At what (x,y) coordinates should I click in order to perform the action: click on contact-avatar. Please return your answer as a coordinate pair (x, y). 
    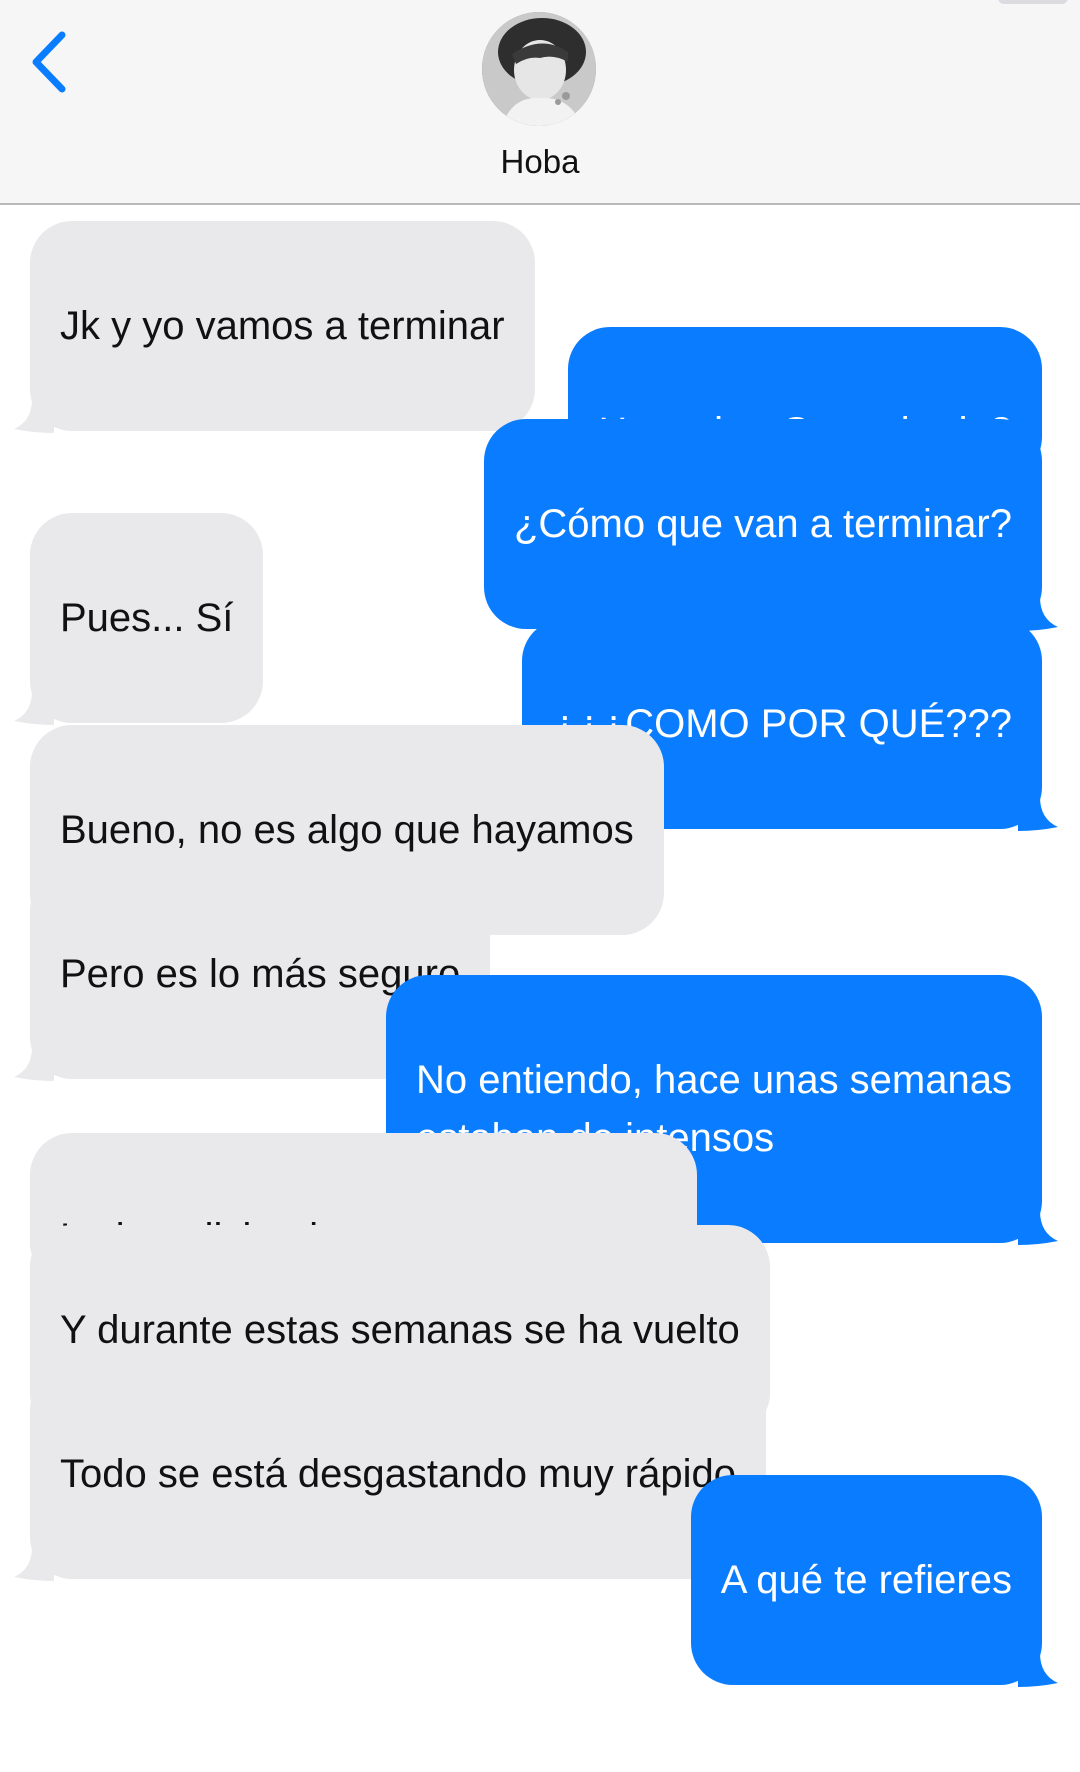
    Looking at the image, I should click on (539, 69).